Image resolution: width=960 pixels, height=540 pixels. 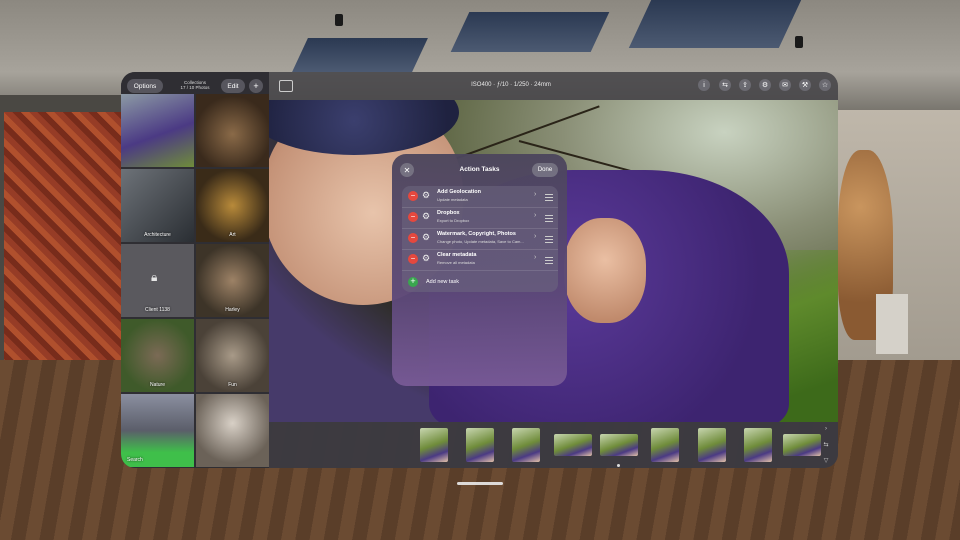 What do you see at coordinates (232, 355) in the screenshot?
I see `collection-tile-fun: Fun` at bounding box center [232, 355].